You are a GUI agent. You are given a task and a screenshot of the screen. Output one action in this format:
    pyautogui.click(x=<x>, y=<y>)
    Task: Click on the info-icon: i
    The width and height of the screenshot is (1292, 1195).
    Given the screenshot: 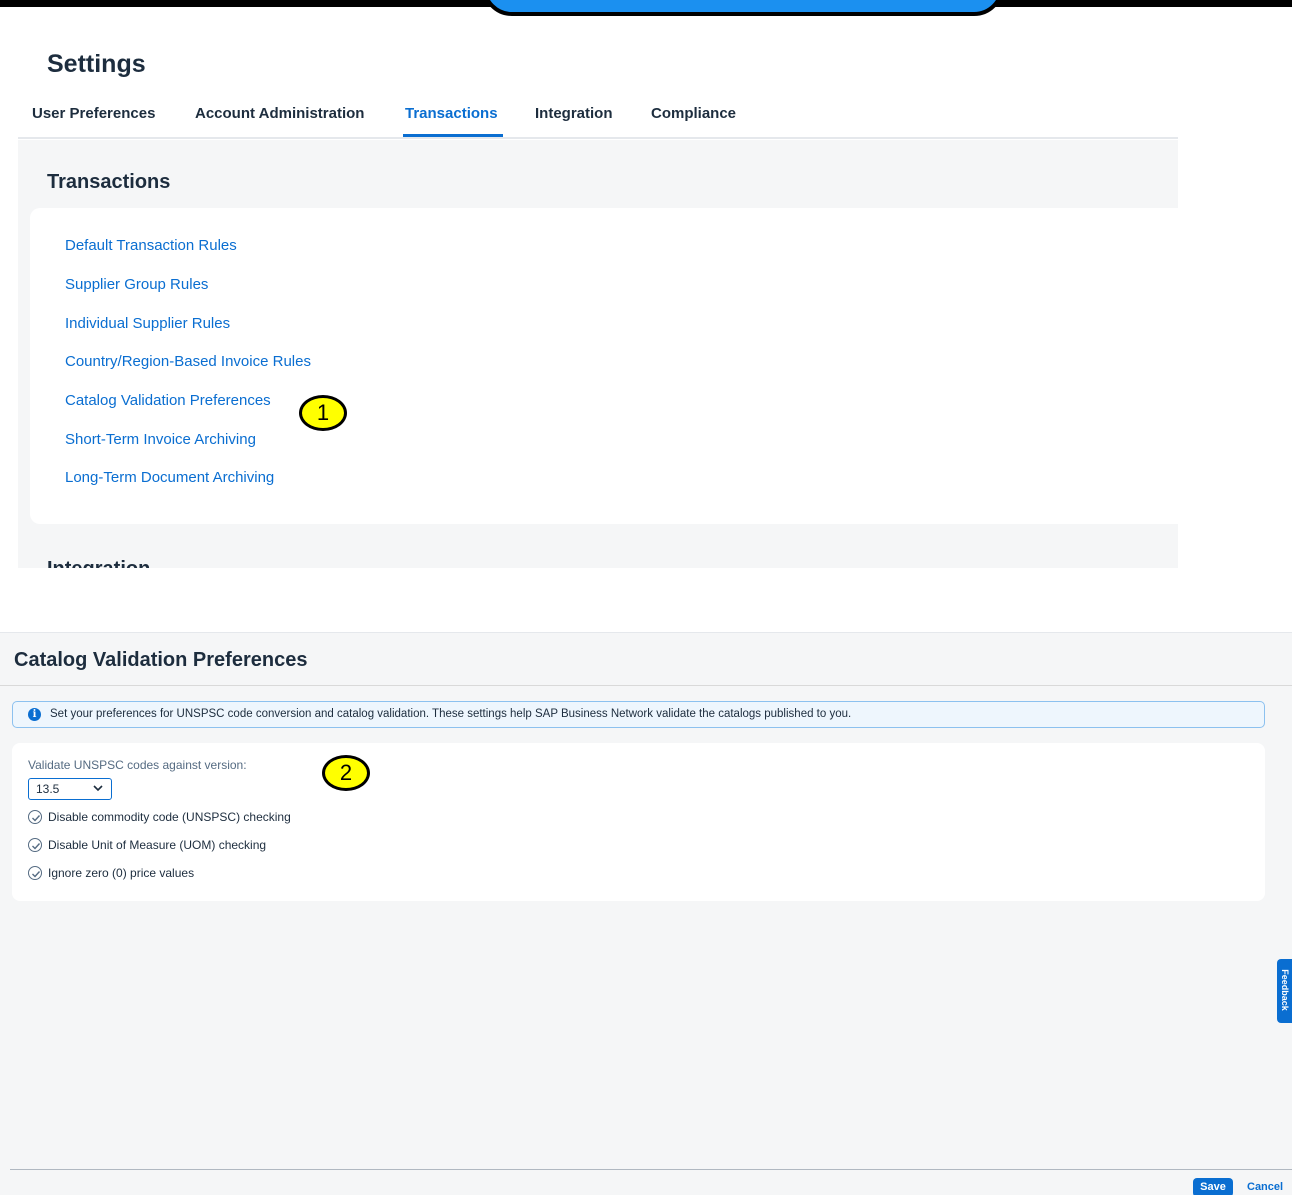 What is the action you would take?
    pyautogui.click(x=34, y=714)
    